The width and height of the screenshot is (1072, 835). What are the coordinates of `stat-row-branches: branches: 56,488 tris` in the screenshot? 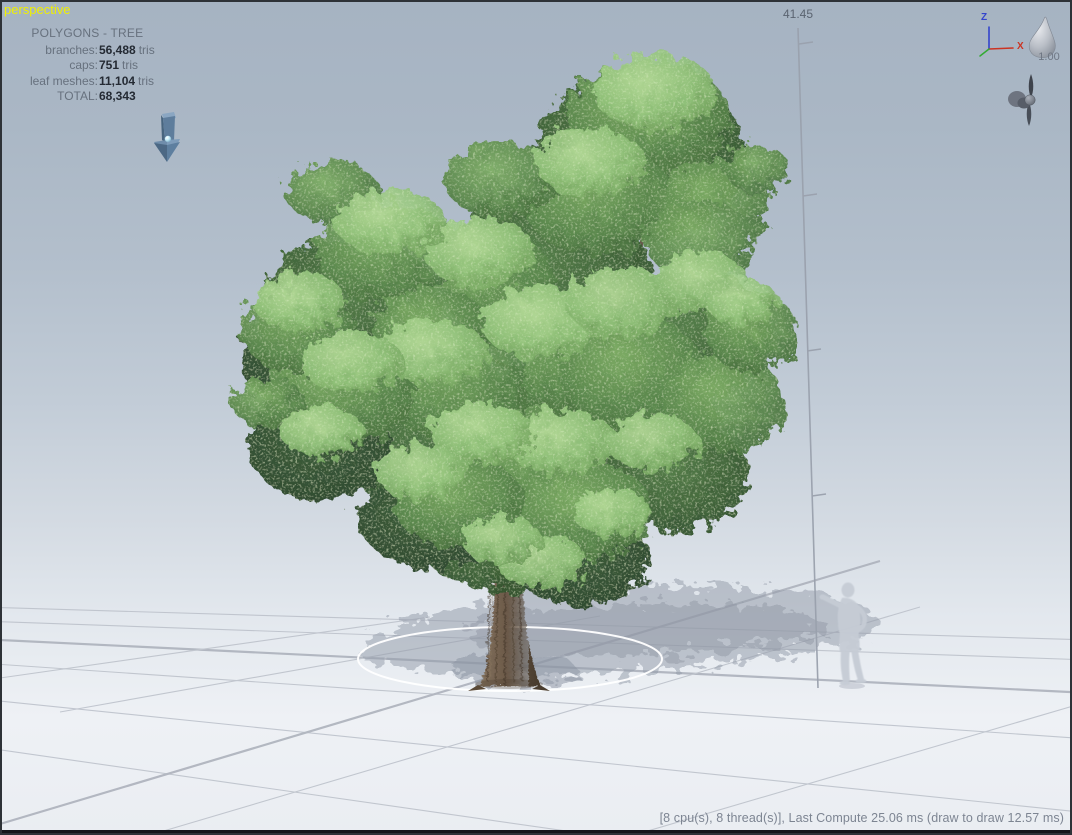 It's located at (100, 49).